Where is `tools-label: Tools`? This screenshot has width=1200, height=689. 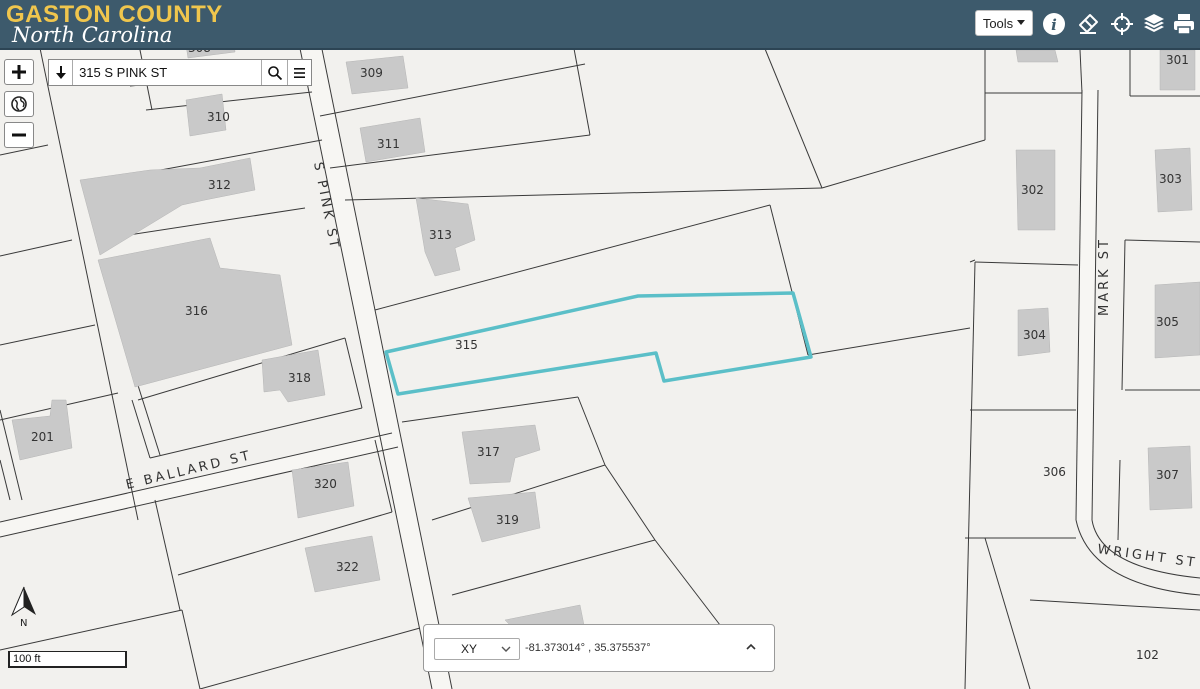
tools-label: Tools is located at coordinates (998, 23).